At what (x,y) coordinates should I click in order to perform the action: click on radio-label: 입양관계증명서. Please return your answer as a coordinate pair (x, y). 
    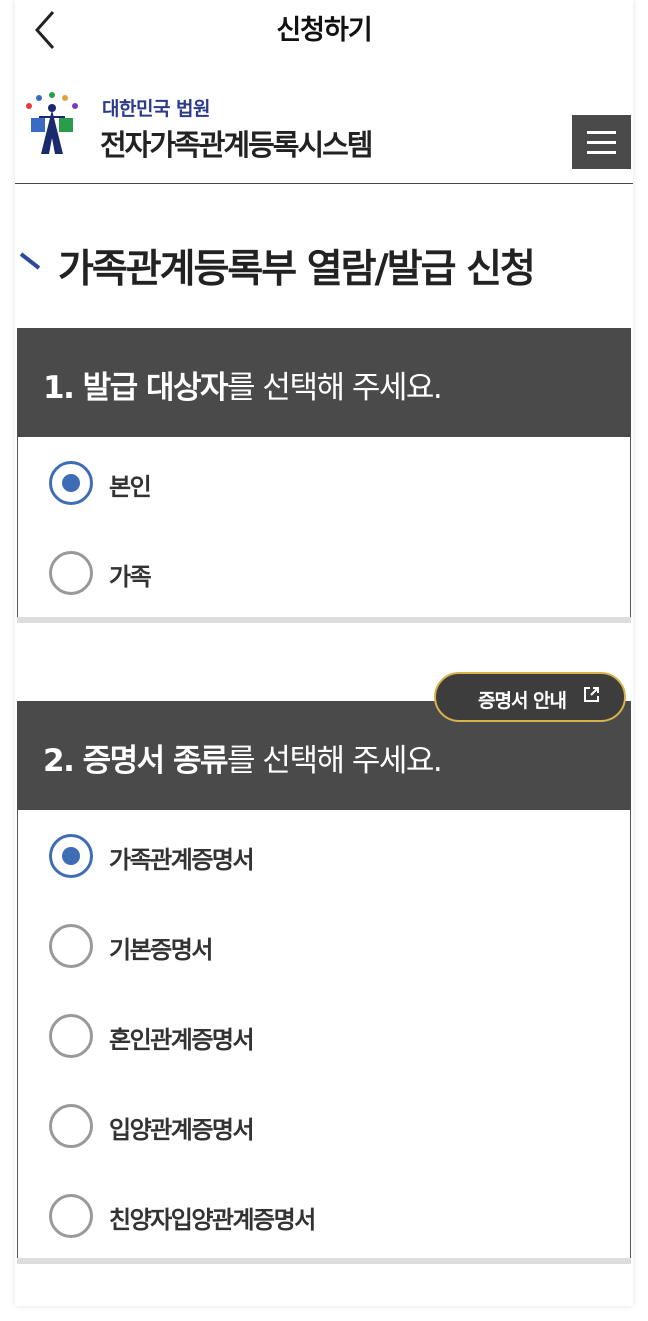
    Looking at the image, I should click on (182, 1130).